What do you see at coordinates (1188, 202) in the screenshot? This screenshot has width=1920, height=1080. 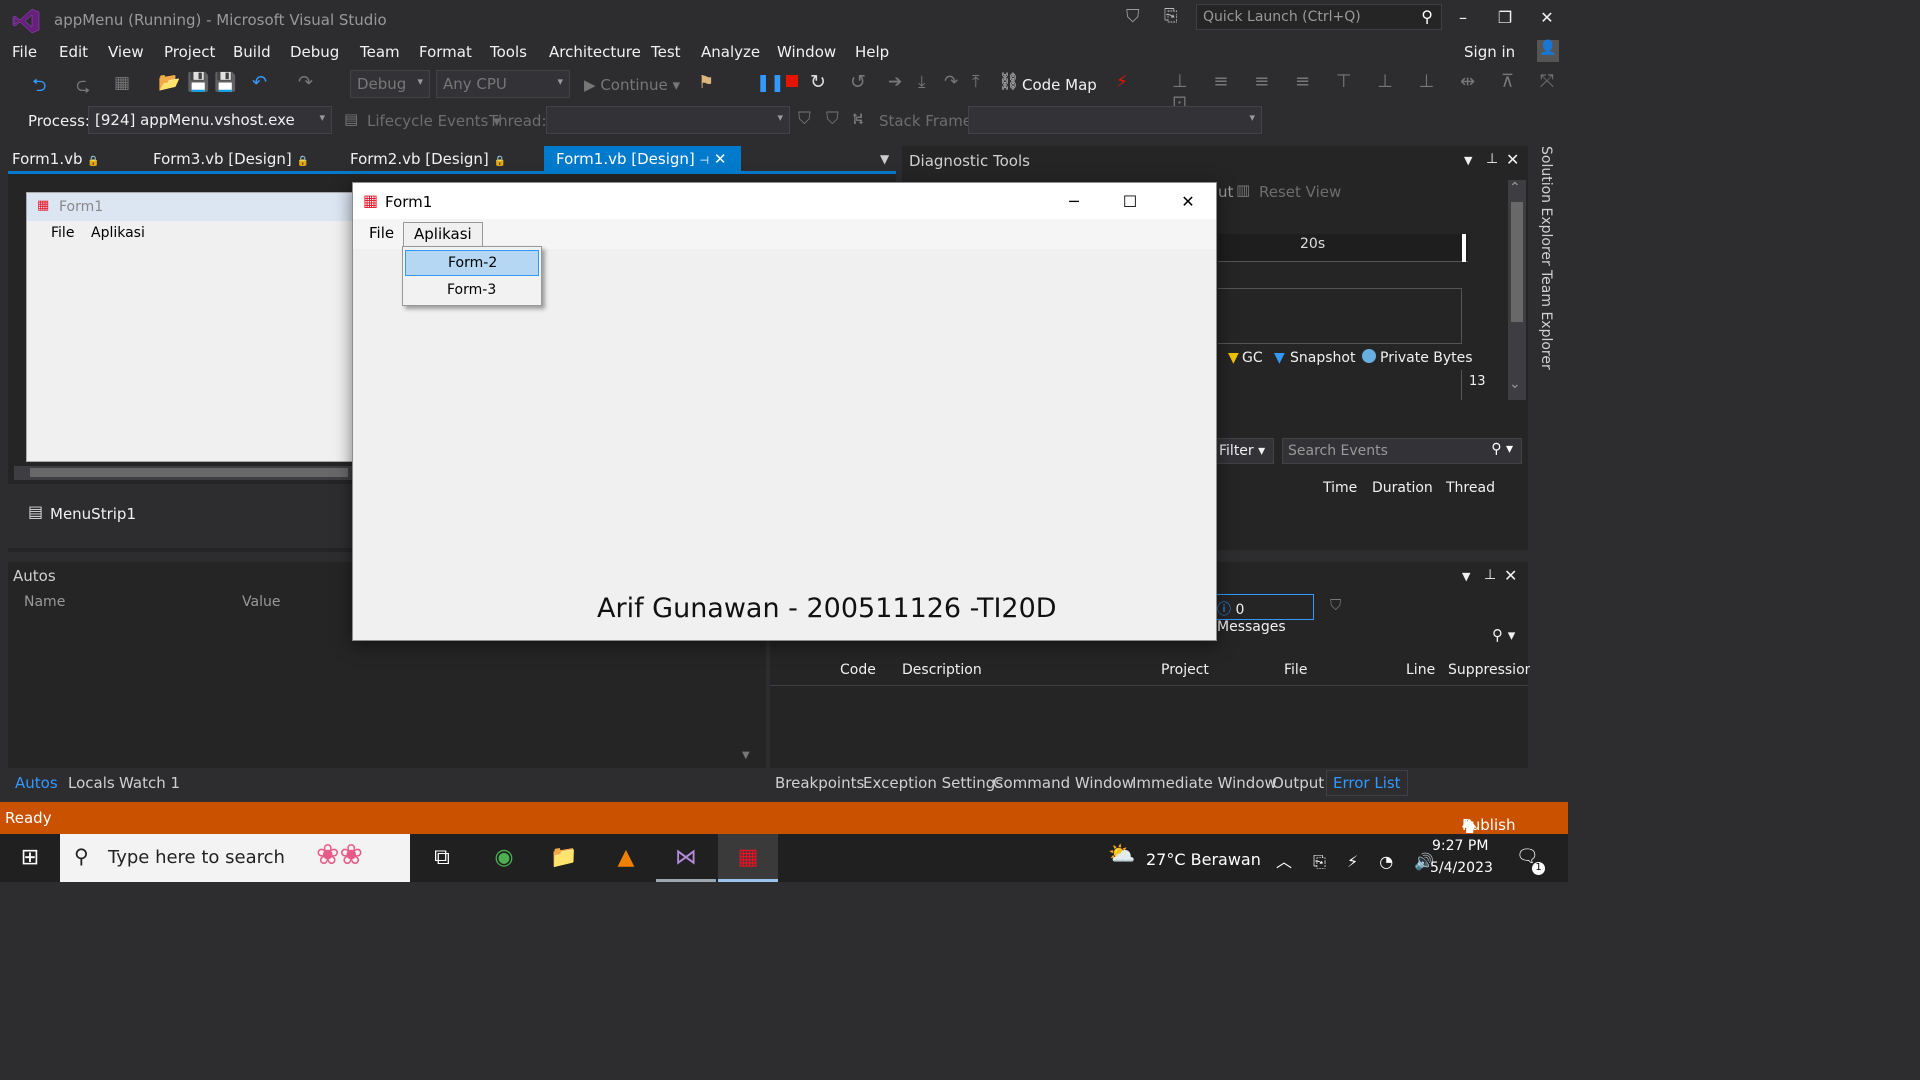 I see `form1-close-button: ✕` at bounding box center [1188, 202].